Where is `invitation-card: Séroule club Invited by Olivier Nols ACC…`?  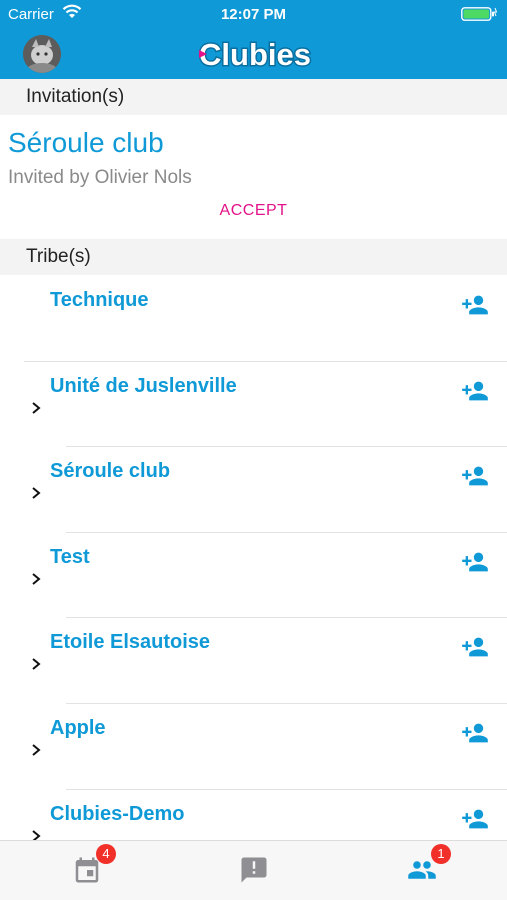
invitation-card: Séroule club Invited by Olivier Nols ACC… is located at coordinates (253, 177).